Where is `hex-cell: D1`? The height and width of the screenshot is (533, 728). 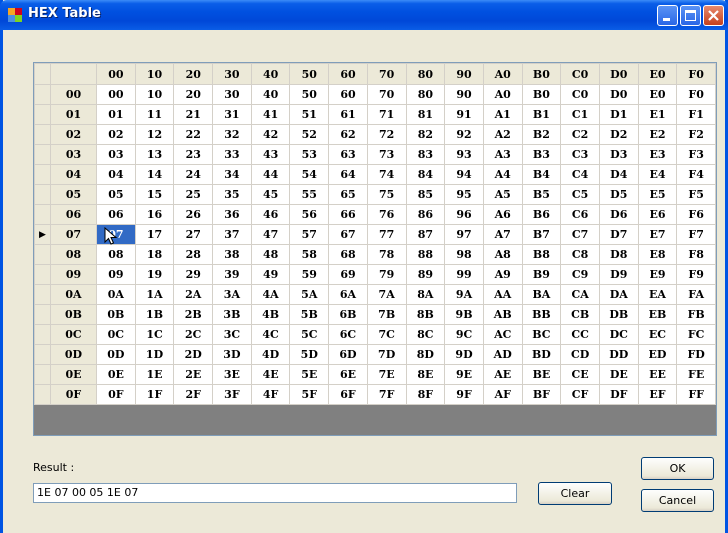
hex-cell: D1 is located at coordinates (618, 114).